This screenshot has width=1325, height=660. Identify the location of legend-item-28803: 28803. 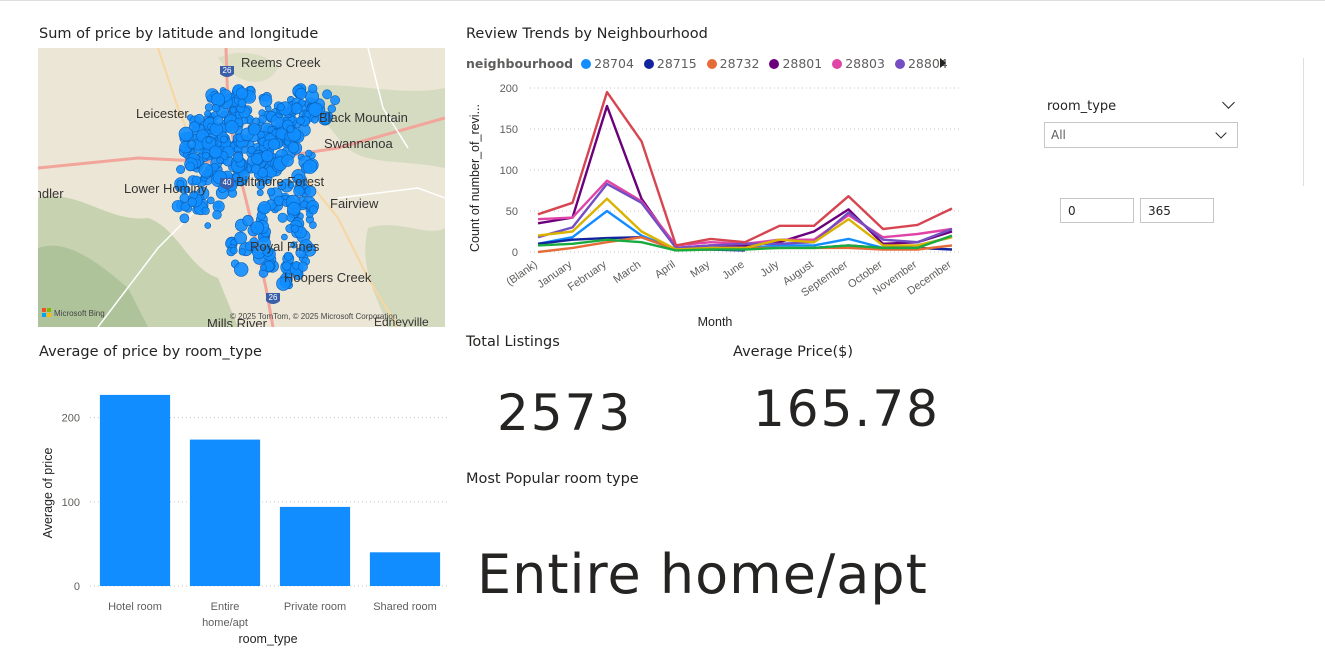
(858, 63).